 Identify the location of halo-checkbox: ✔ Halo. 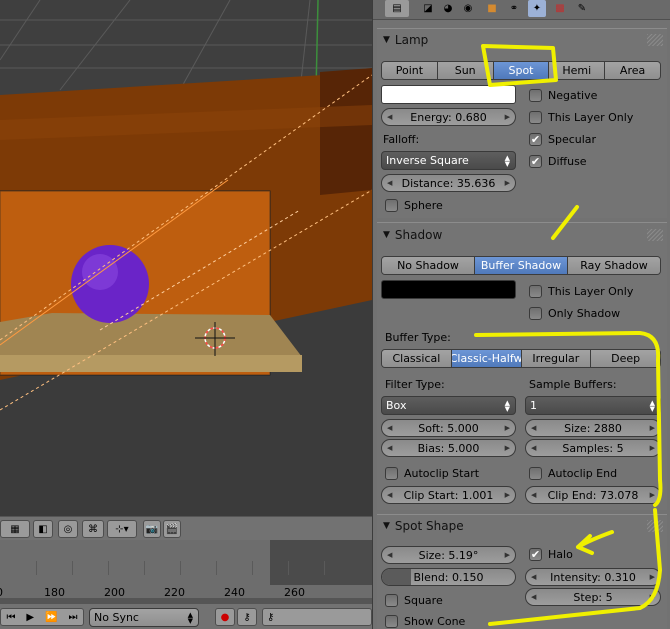
(551, 554).